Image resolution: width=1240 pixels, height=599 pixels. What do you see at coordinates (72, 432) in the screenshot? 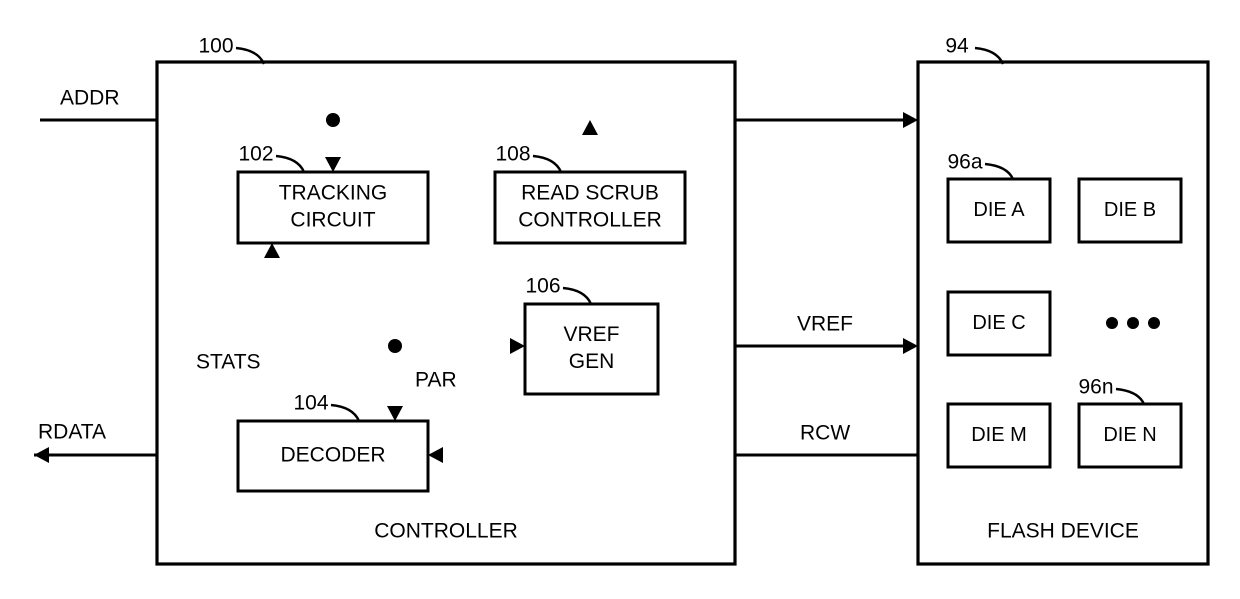
I see `signal-label-rdata: RDATA` at bounding box center [72, 432].